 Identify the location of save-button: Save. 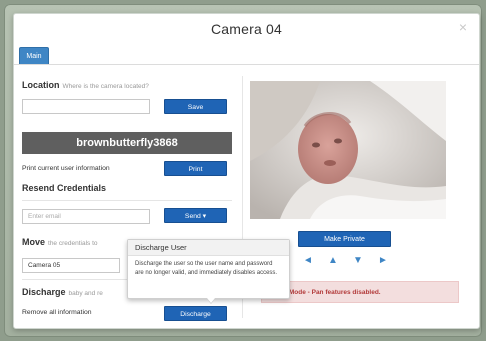
(195, 106).